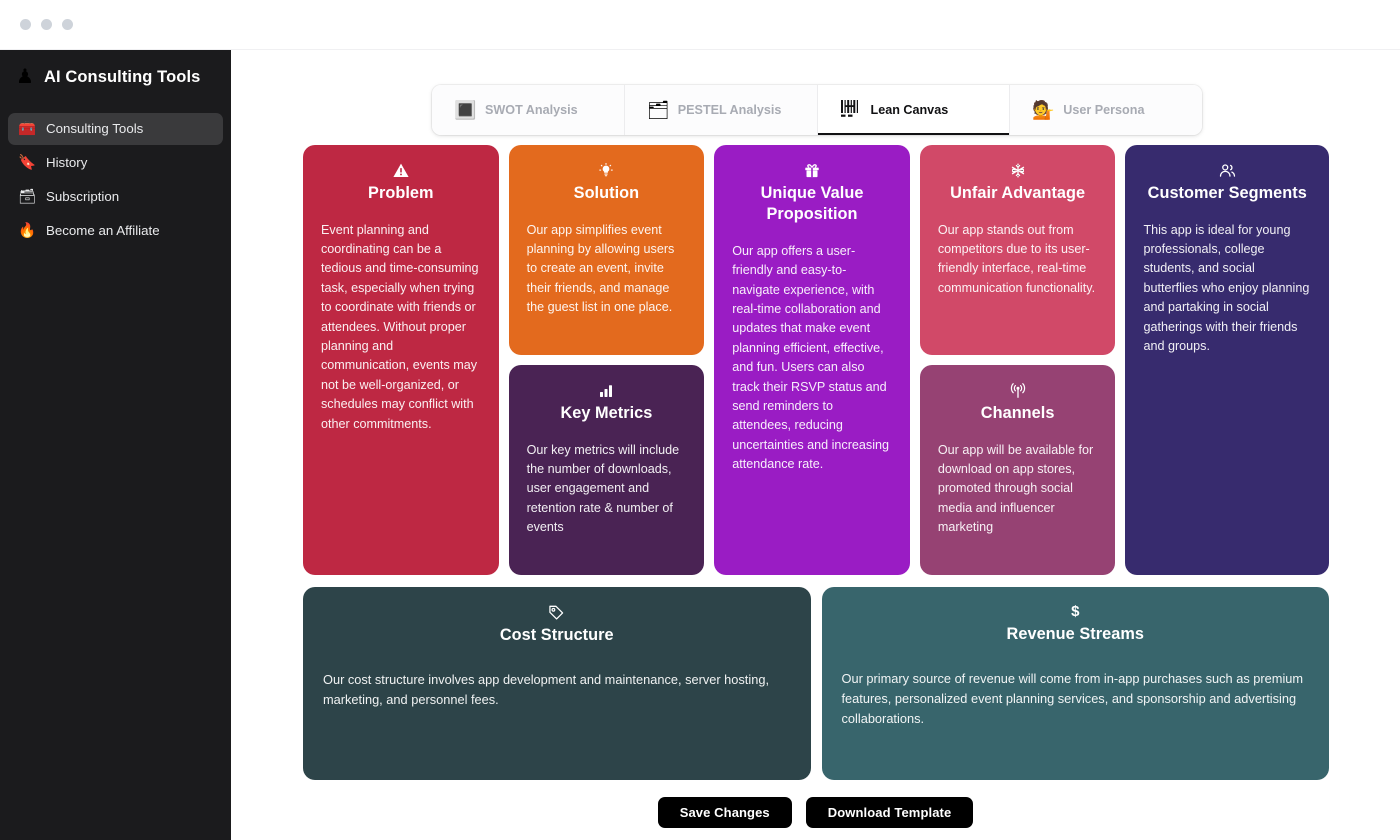  Describe the element at coordinates (1227, 170) in the screenshot. I see `users-icon` at that location.